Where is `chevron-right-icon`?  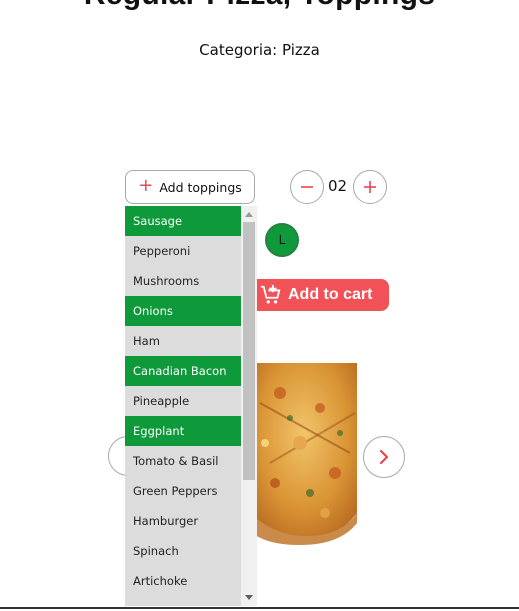 chevron-right-icon is located at coordinates (384, 457).